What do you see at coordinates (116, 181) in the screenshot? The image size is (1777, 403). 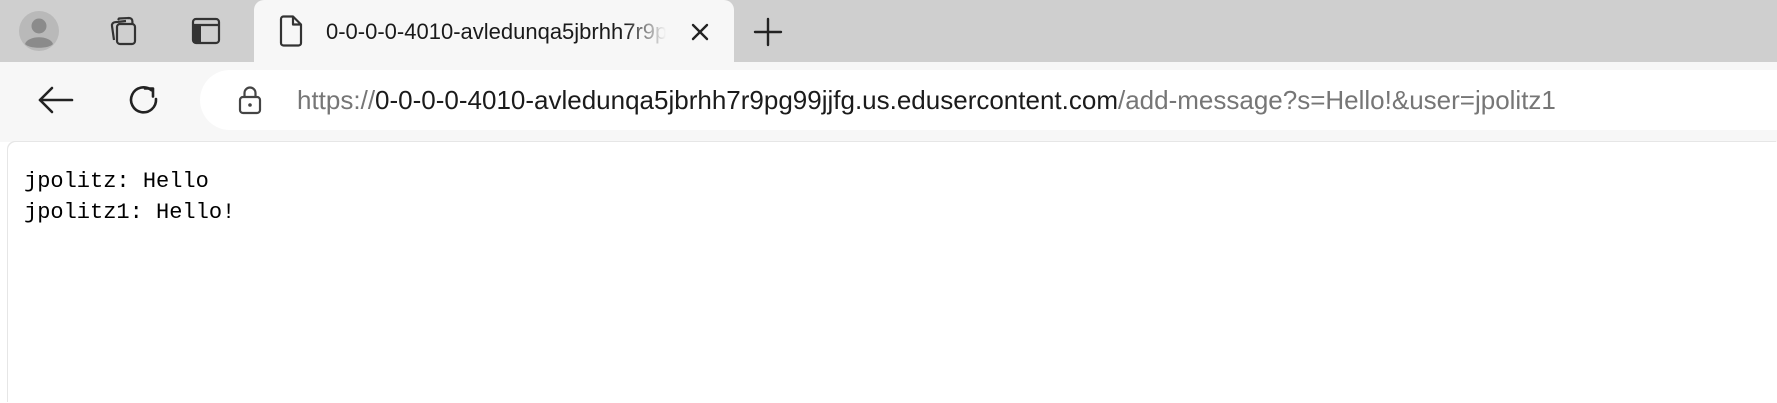 I see `message-line: jpolitz: Hello` at bounding box center [116, 181].